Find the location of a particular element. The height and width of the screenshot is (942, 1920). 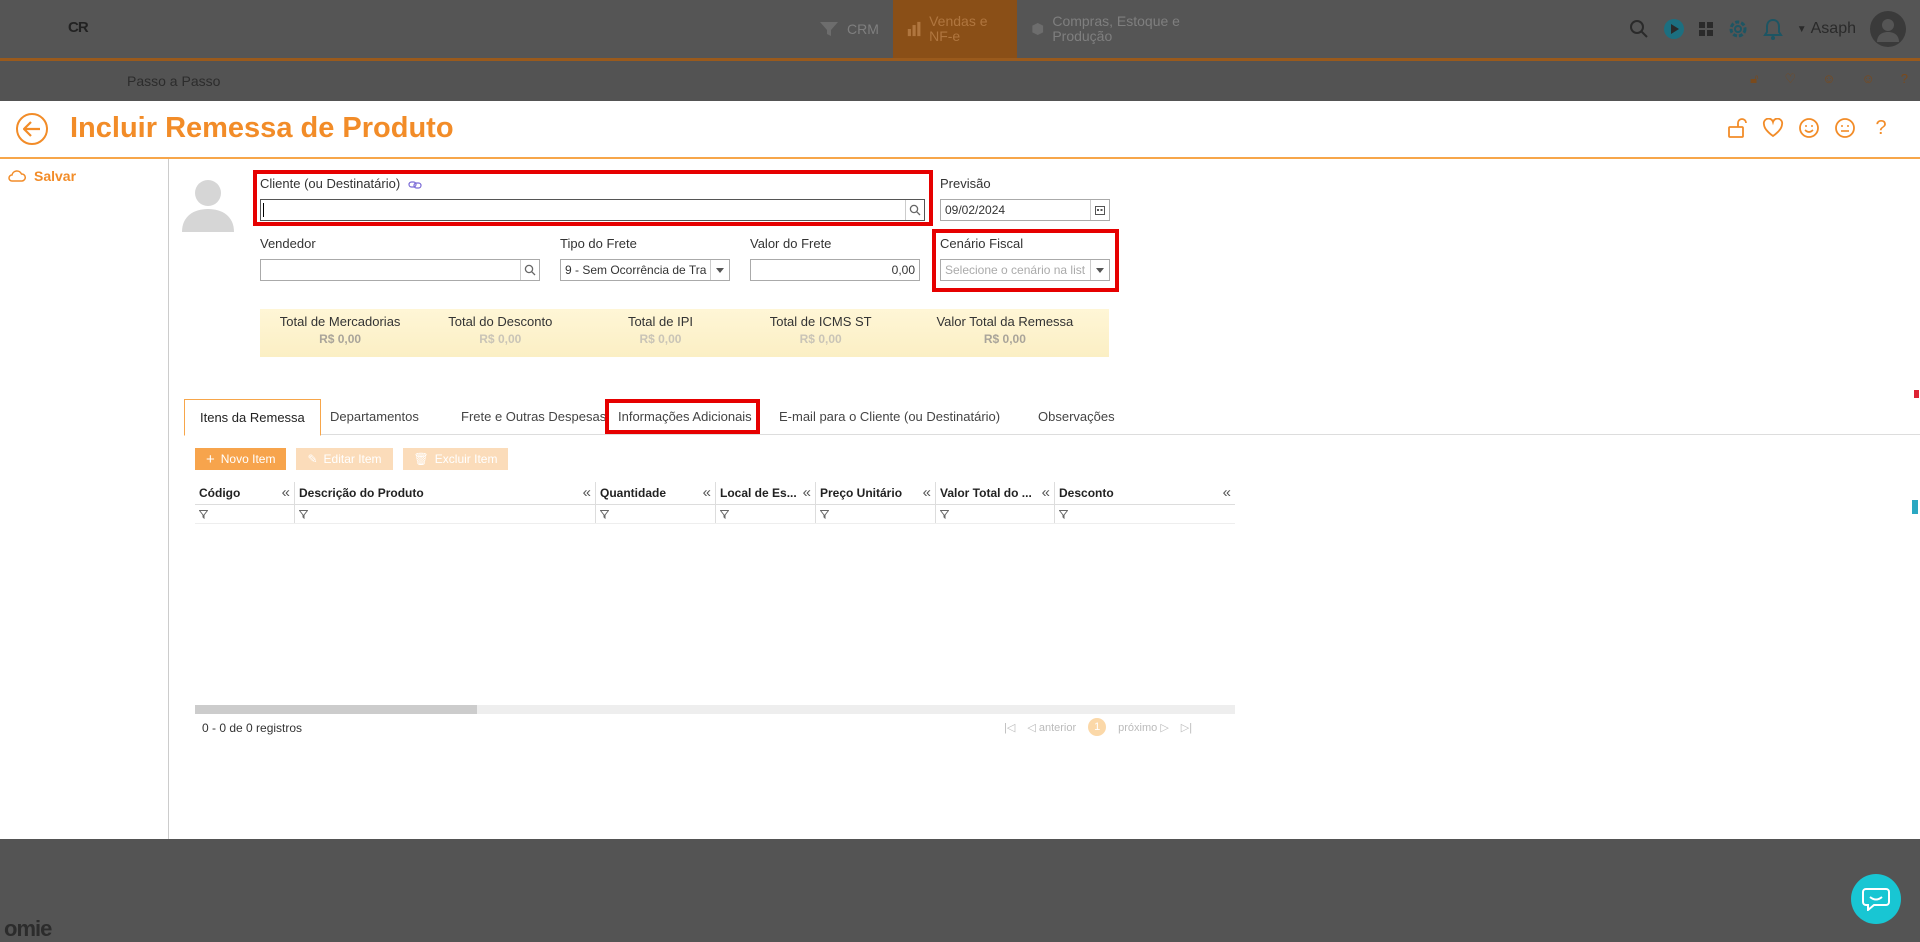

col-local-estoque: Local de Es... « is located at coordinates (766, 493).